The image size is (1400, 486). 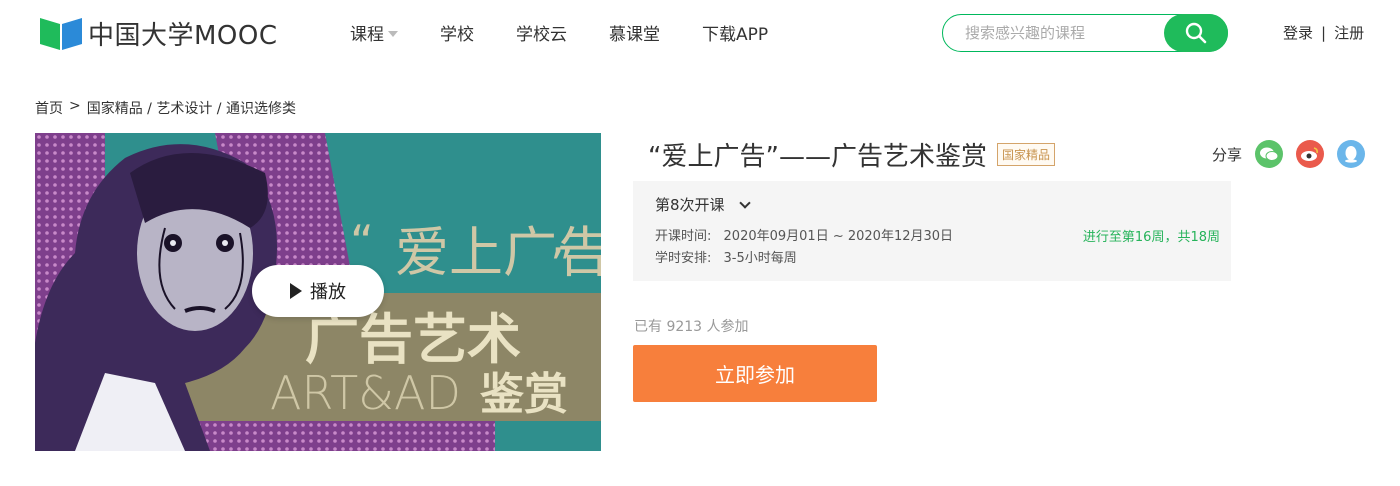 I want to click on qq-icon, so click(x=1351, y=154).